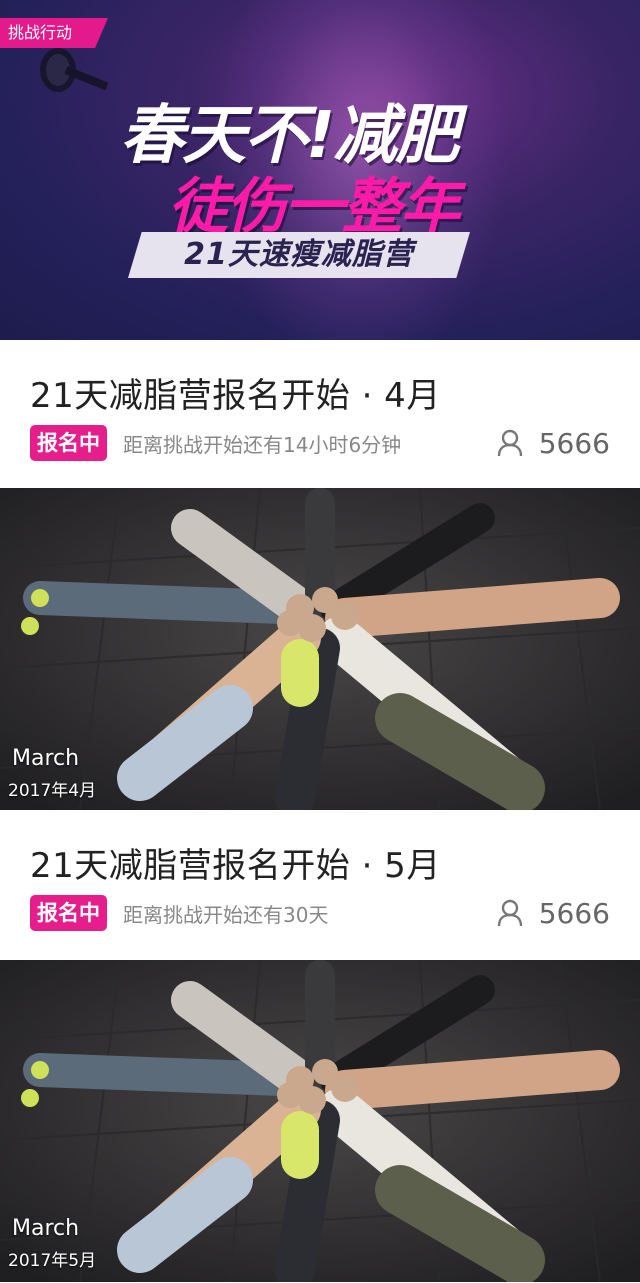 The image size is (640, 1283). Describe the element at coordinates (226, 914) in the screenshot. I see `countdown-text: 距离挑战开始还有30天` at that location.